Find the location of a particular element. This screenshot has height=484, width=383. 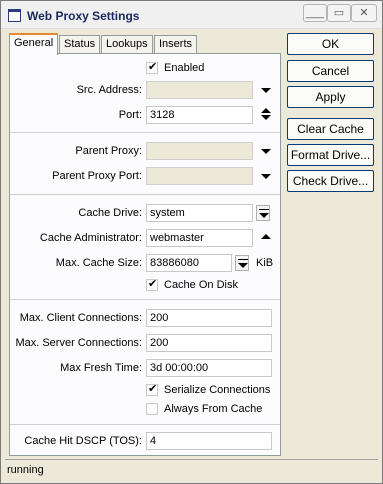

parent-proxy-port-label: Parent Proxy Port: is located at coordinates (97, 176).